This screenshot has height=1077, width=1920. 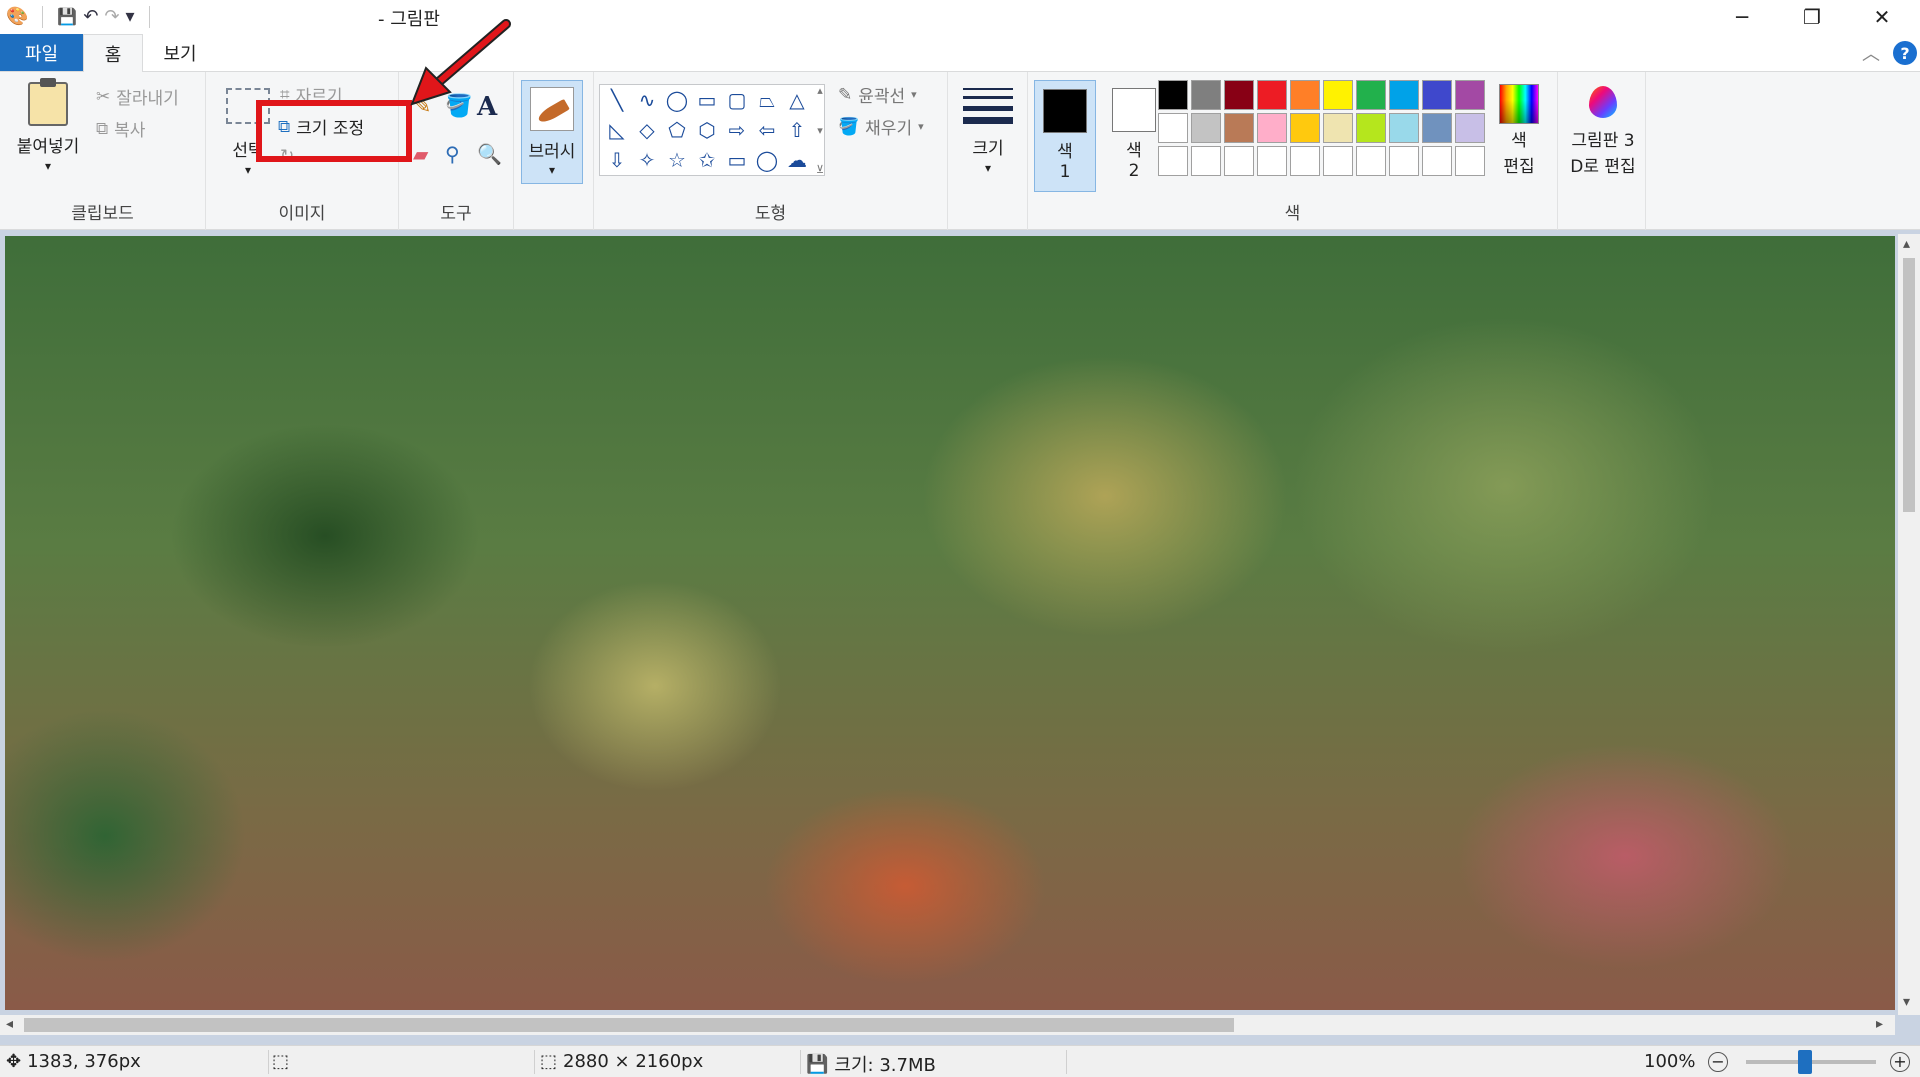 I want to click on shape-oval: ◯, so click(x=677, y=100).